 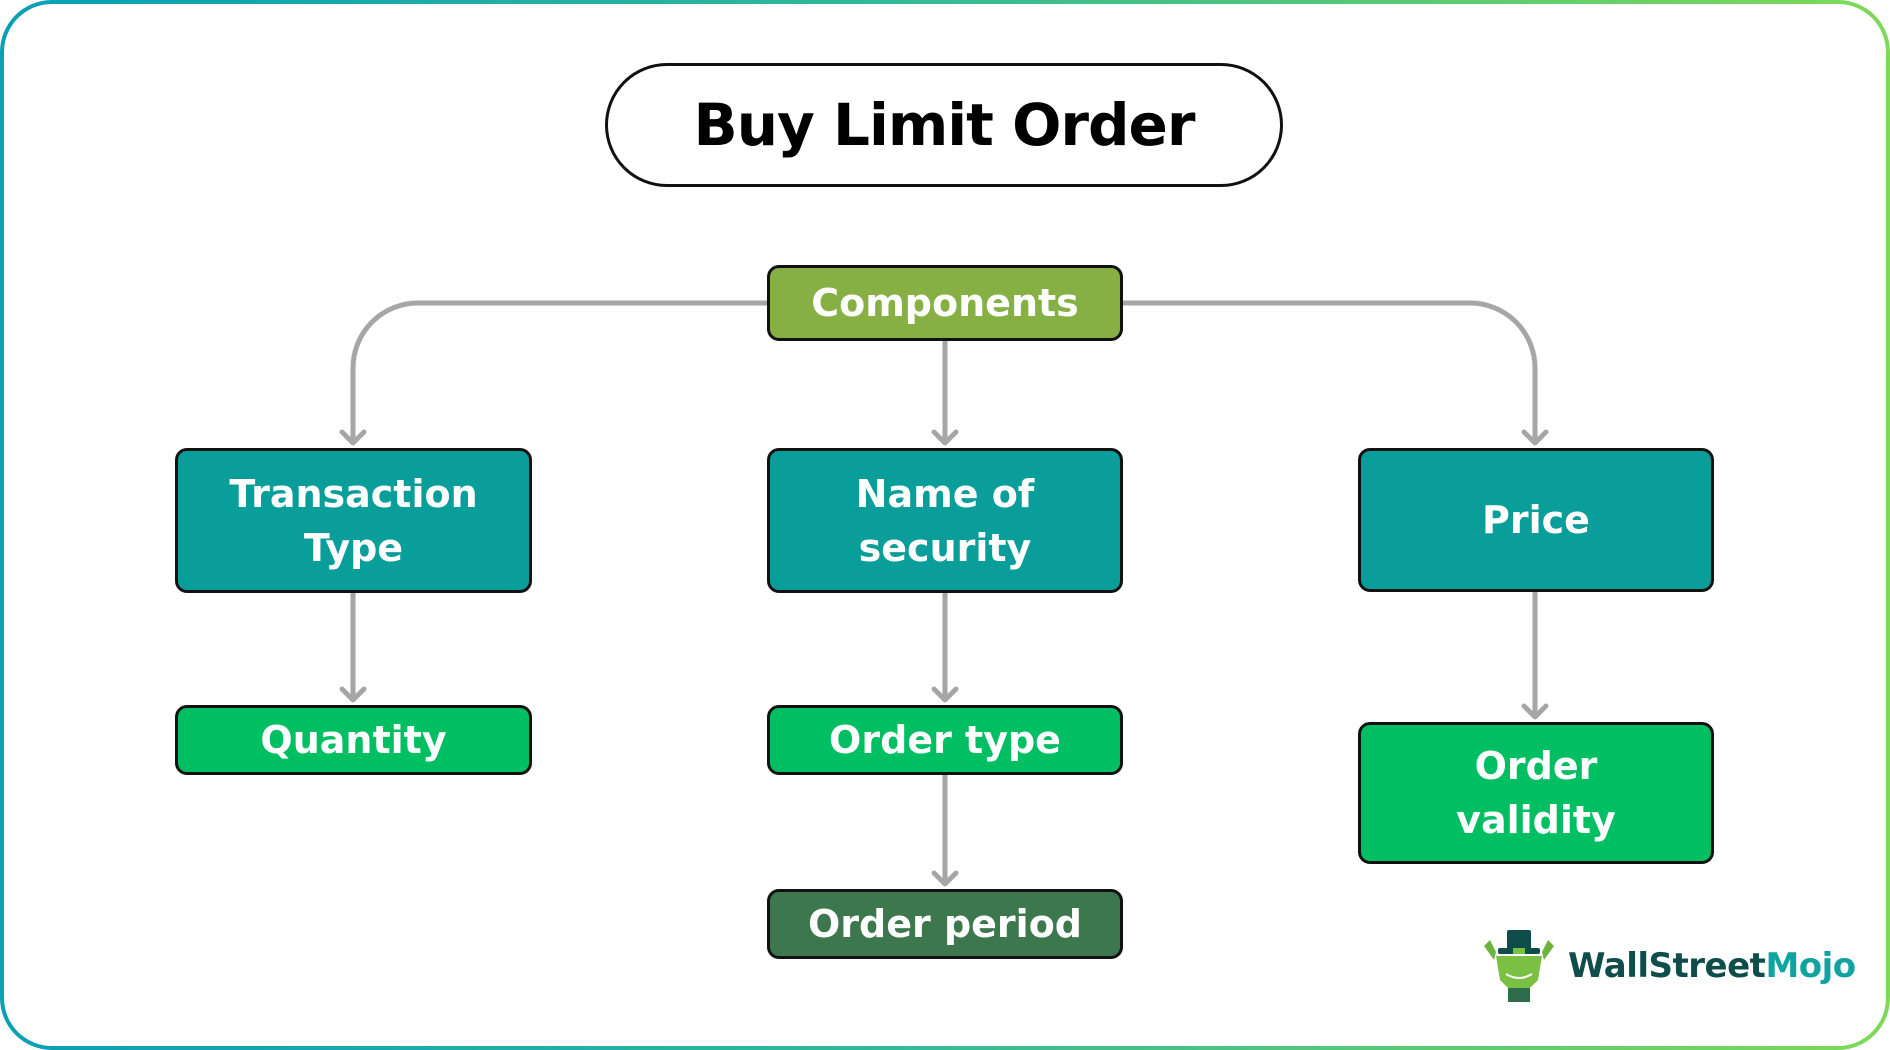 I want to click on node-transaction-type: Transaction Type, so click(x=353, y=520).